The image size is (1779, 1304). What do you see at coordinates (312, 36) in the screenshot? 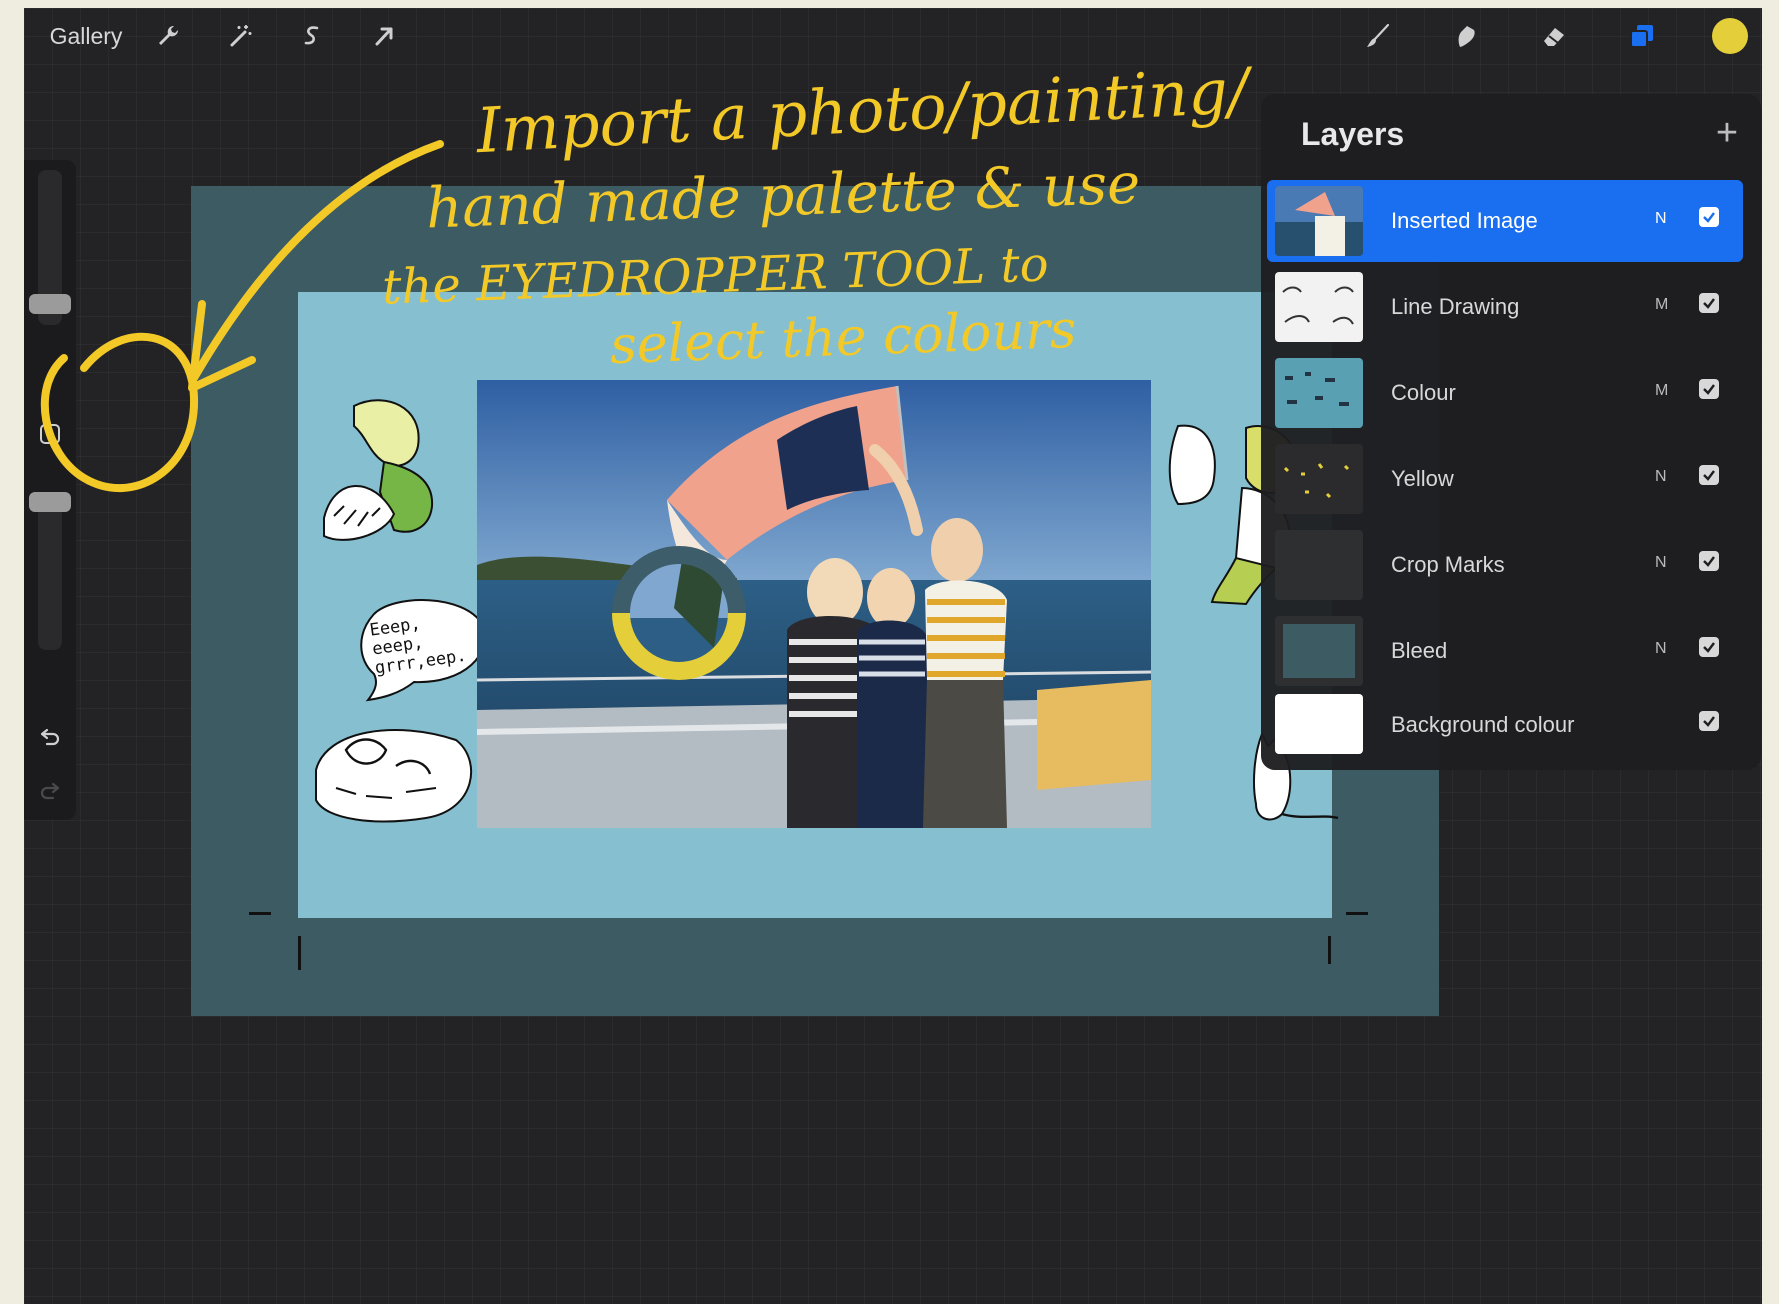
I see `selection-icon` at bounding box center [312, 36].